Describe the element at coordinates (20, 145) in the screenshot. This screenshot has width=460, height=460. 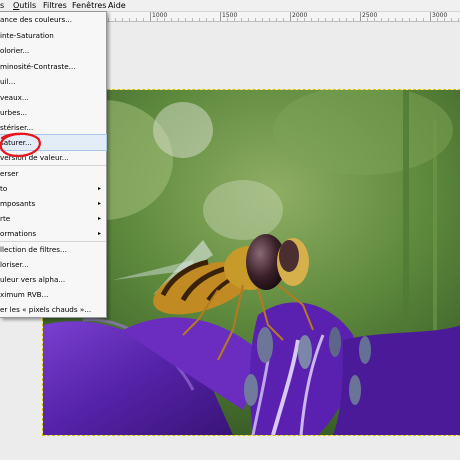
I see `red-annotation-circle` at that location.